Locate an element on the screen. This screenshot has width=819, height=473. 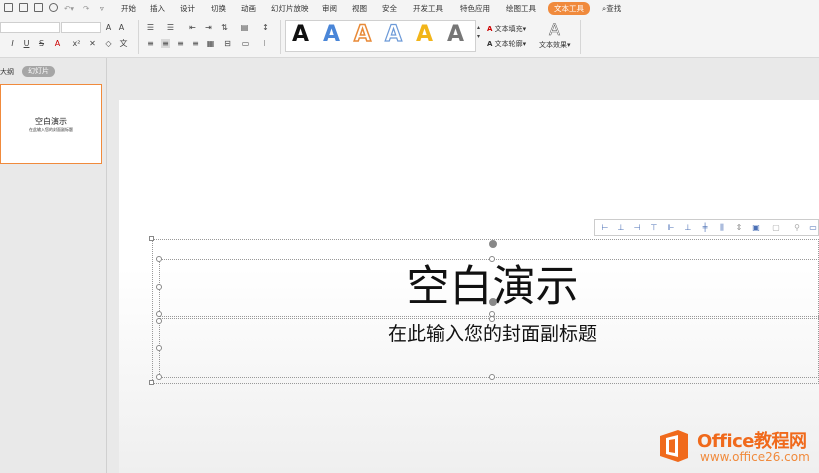
text-effect-icon: A is located at coordinates (554, 30).